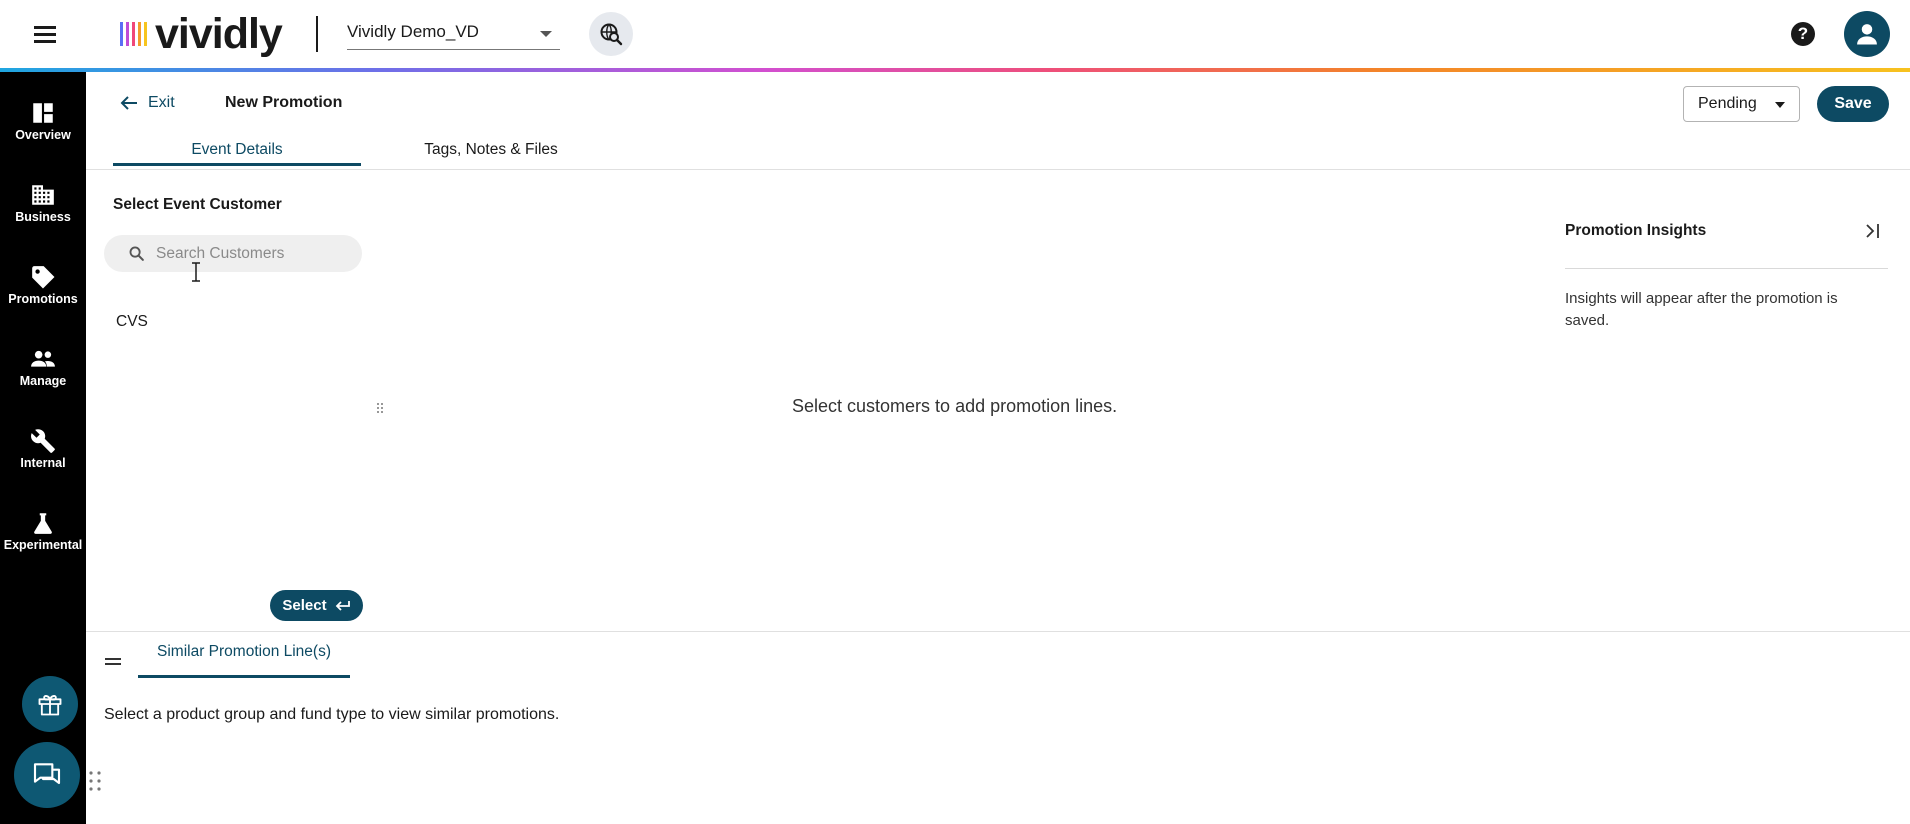 The image size is (1910, 824). What do you see at coordinates (95, 781) in the screenshot?
I see `drag-grip-icon` at bounding box center [95, 781].